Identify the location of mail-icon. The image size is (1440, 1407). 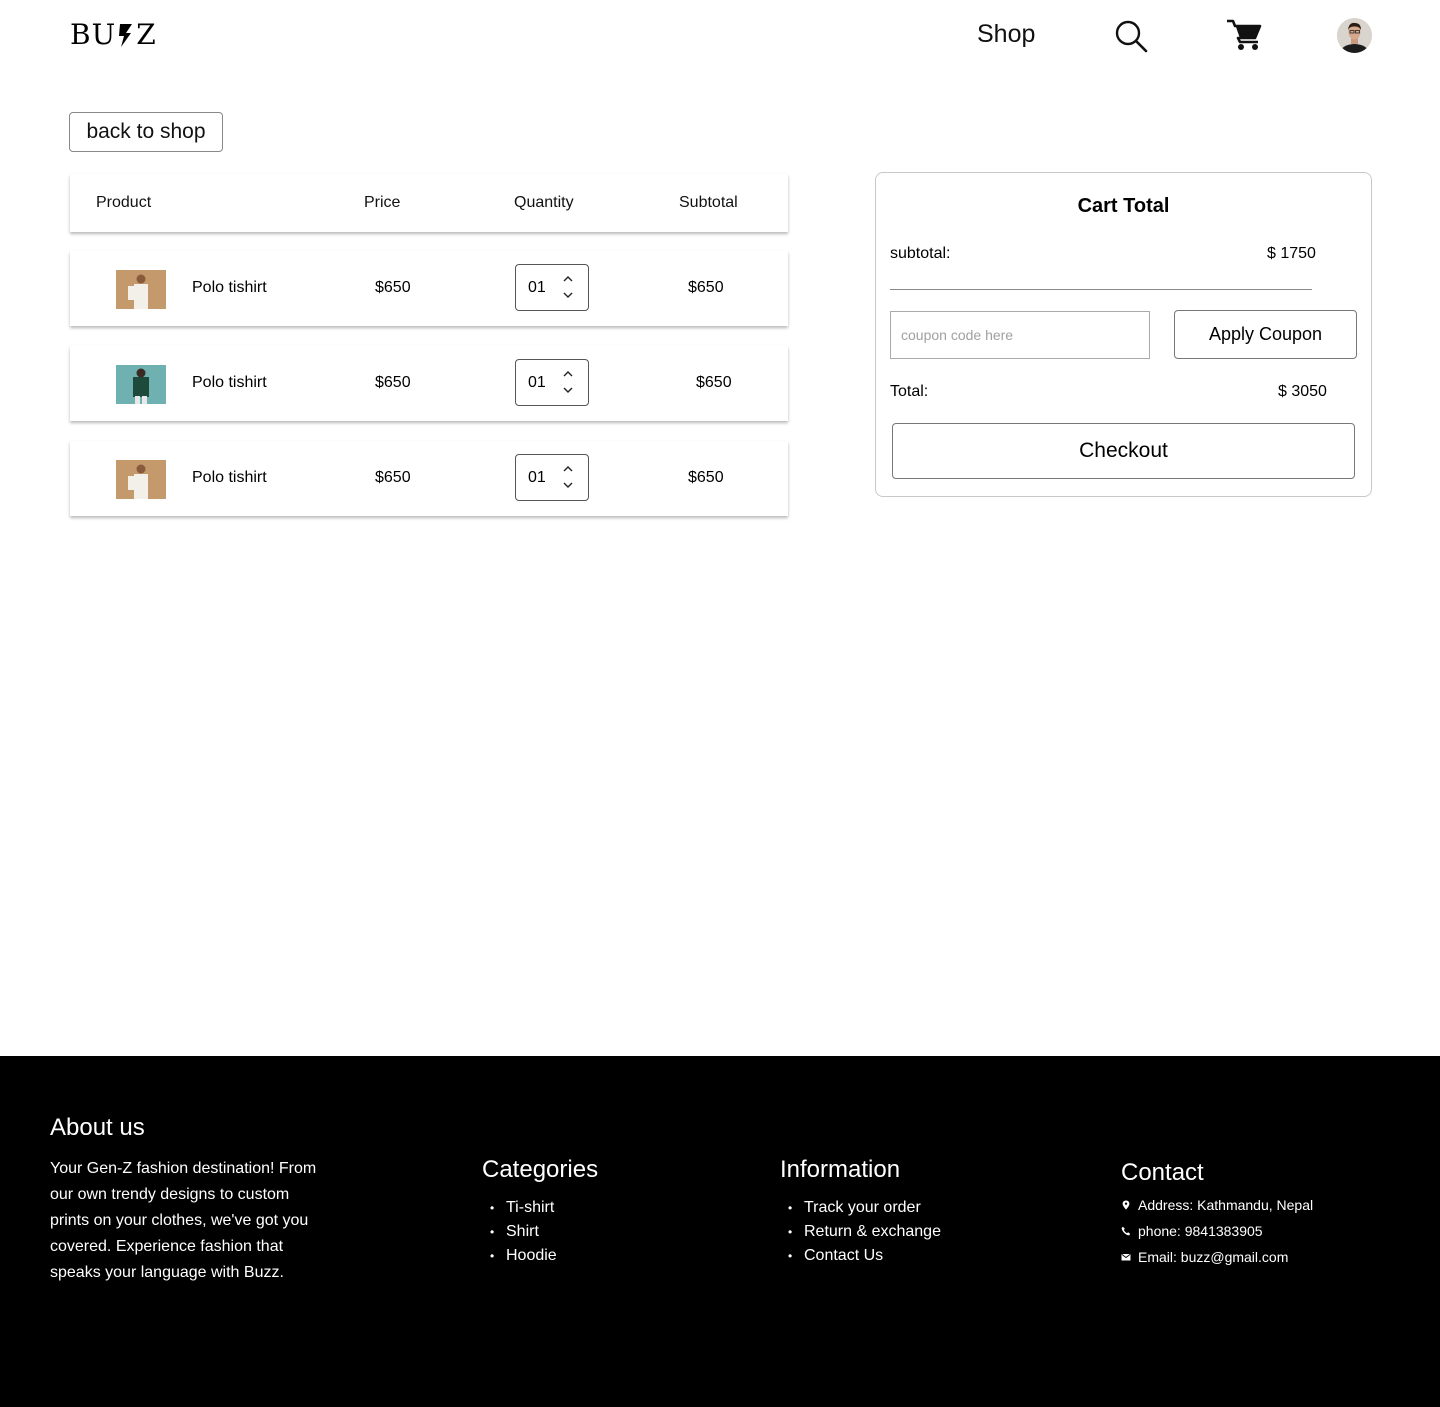
(1126, 1257).